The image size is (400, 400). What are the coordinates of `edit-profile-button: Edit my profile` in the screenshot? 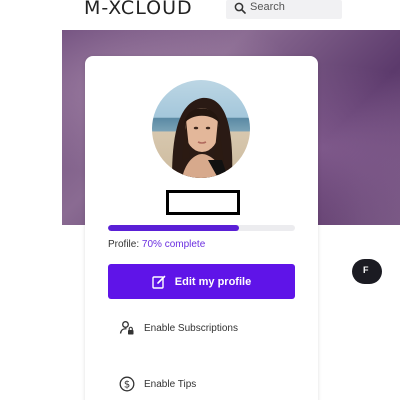 It's located at (201, 281).